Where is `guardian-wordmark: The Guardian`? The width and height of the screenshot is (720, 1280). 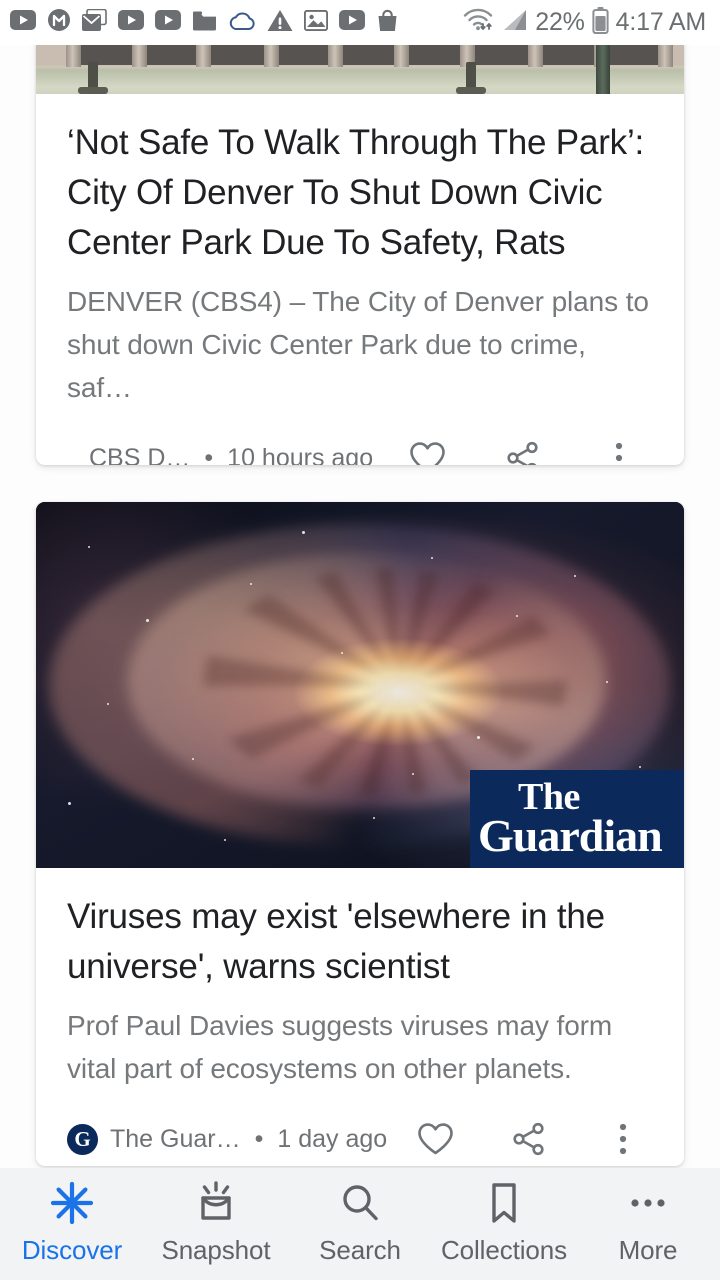
guardian-wordmark: The Guardian is located at coordinates (570, 820).